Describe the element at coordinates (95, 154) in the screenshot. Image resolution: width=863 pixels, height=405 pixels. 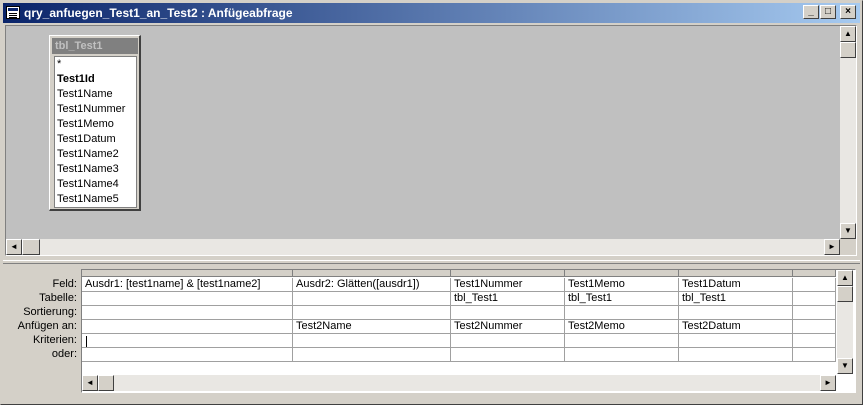
I see `field-list-item: Test1Name2` at that location.